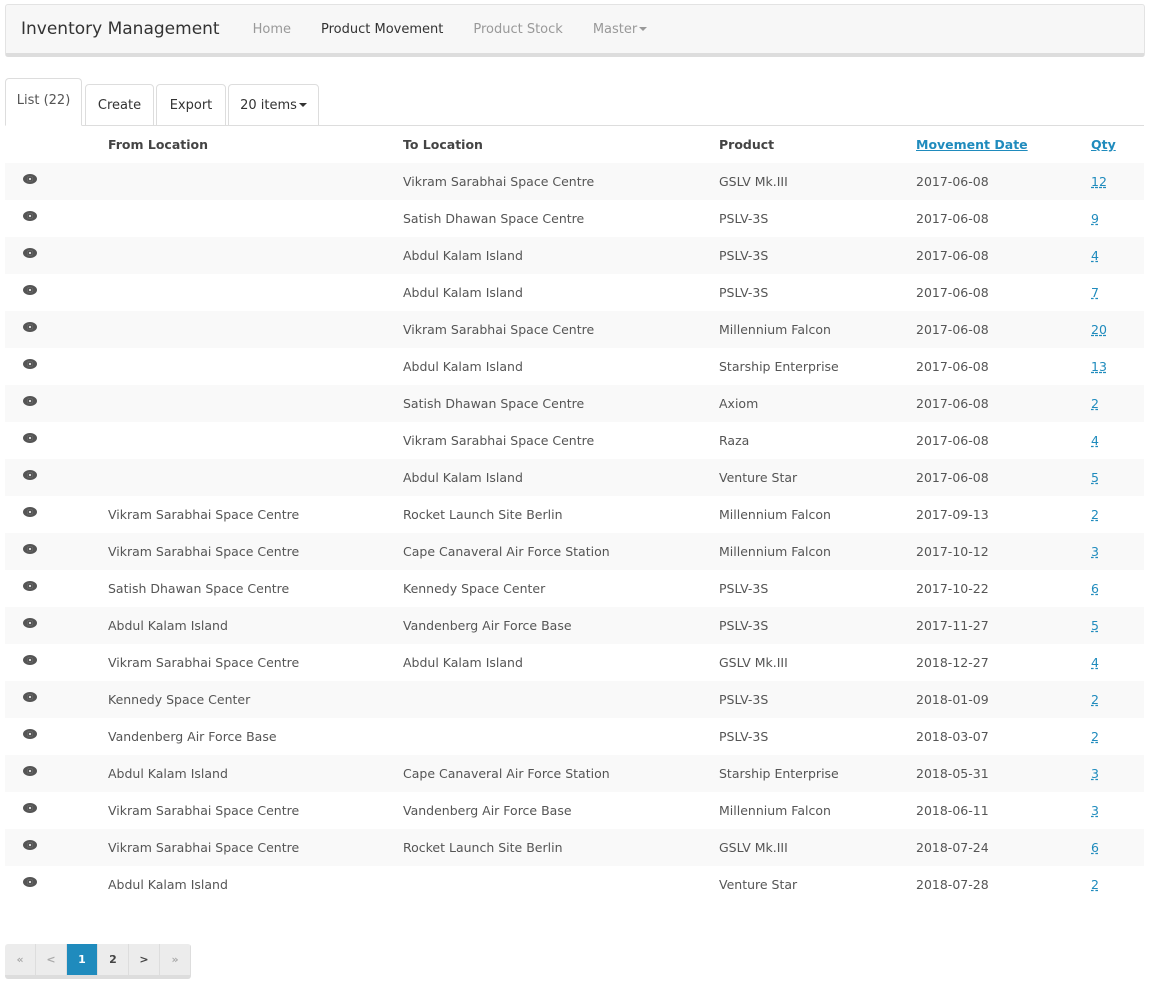 Image resolution: width=1153 pixels, height=981 pixels. What do you see at coordinates (1099, 329) in the screenshot?
I see `qty-link: 20` at bounding box center [1099, 329].